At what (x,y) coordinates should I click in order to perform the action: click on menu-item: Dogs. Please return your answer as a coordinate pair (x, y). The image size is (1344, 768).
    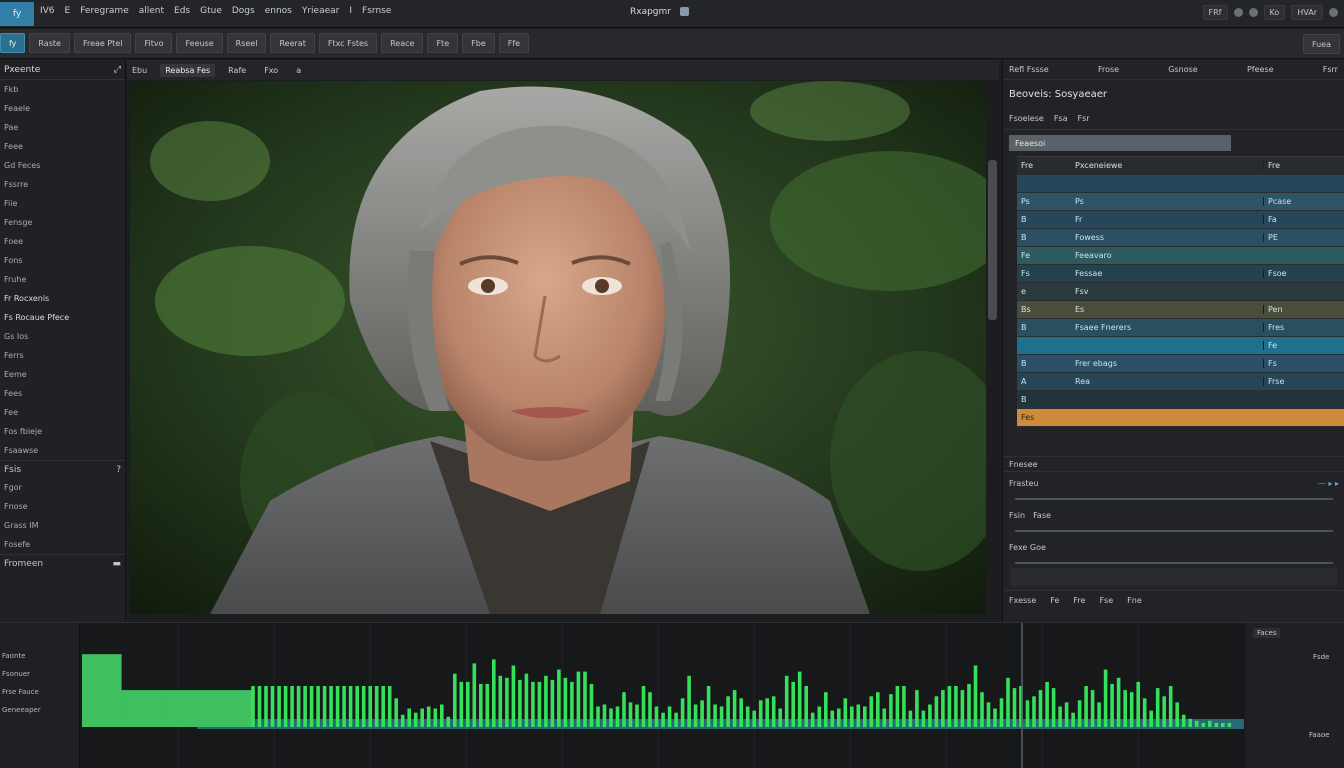
    Looking at the image, I should click on (243, 11).